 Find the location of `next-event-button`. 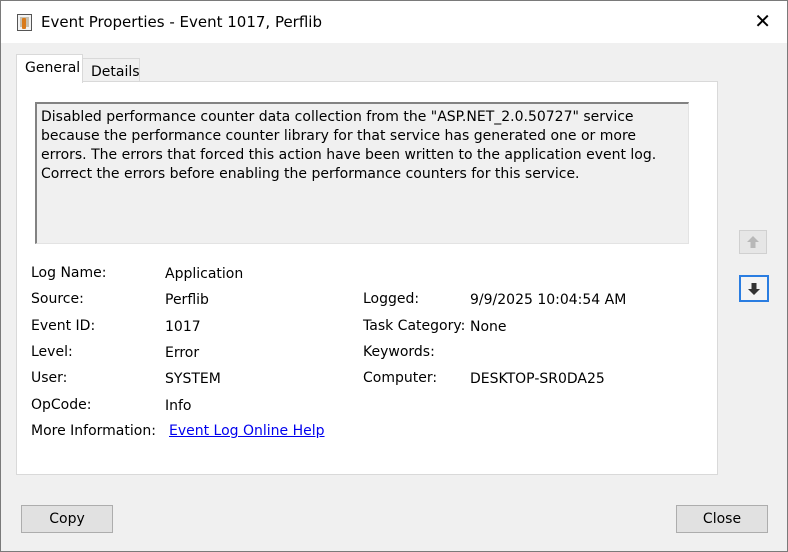

next-event-button is located at coordinates (754, 288).